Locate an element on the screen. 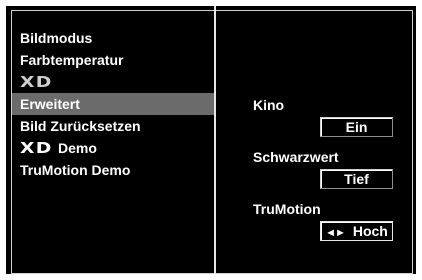 The height and width of the screenshot is (280, 422). menu-item-xd-demo: XD Demo is located at coordinates (113, 148).